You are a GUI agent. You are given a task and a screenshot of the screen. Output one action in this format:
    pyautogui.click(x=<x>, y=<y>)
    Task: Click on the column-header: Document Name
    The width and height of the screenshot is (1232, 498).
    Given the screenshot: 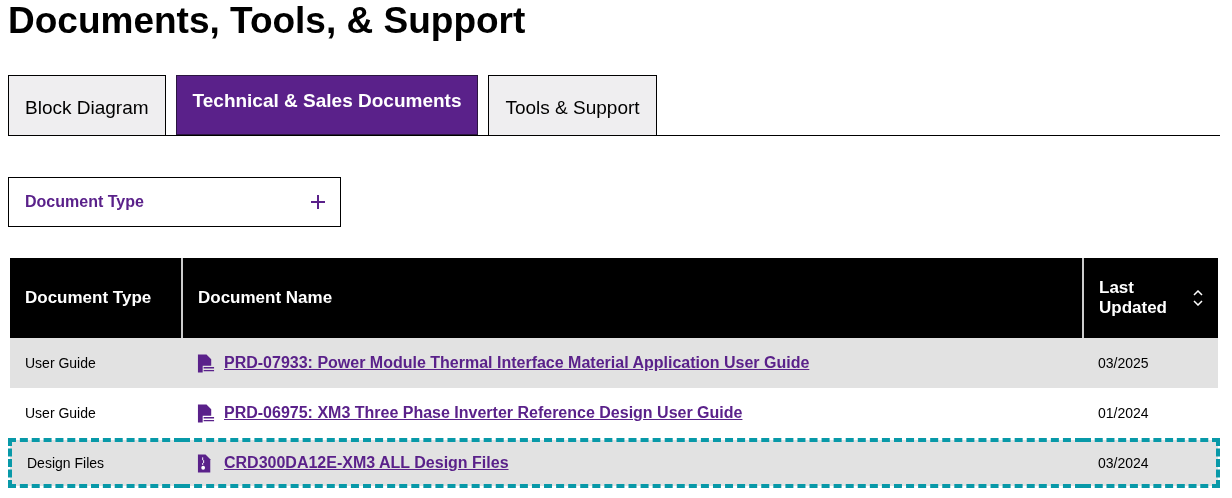 What is the action you would take?
    pyautogui.click(x=632, y=298)
    